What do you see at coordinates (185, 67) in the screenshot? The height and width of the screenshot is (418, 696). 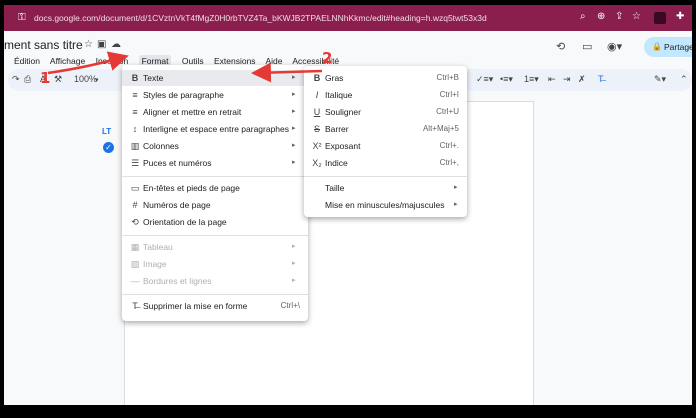 I see `annotation-arrows` at bounding box center [185, 67].